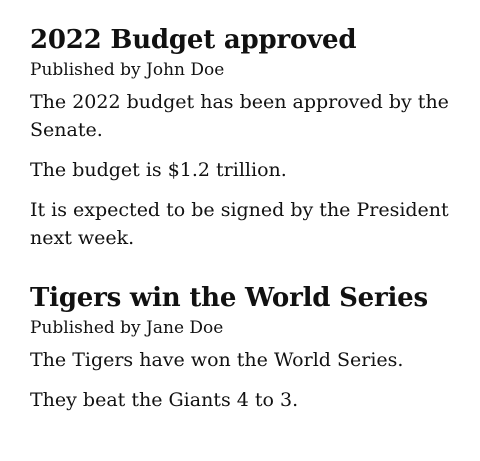  What do you see at coordinates (127, 70) in the screenshot?
I see `article-byline: Published by John Doe` at bounding box center [127, 70].